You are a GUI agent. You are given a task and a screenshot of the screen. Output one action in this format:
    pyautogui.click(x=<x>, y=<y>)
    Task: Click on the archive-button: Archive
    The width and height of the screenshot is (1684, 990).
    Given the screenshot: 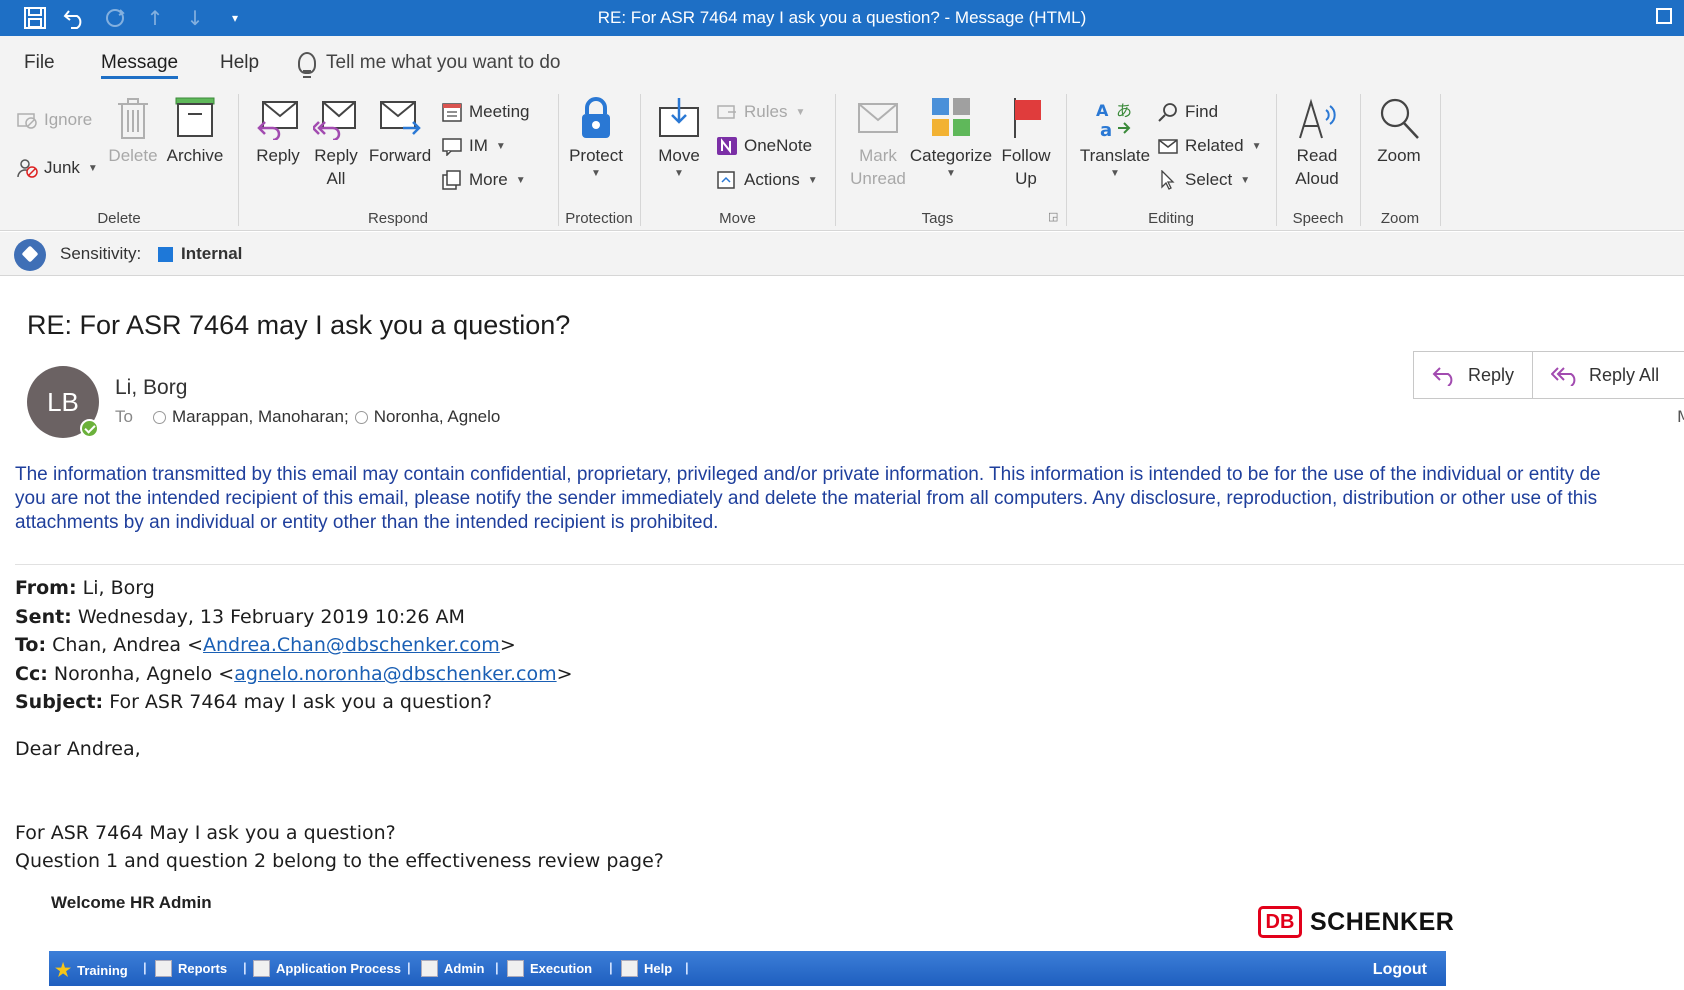 What is the action you would take?
    pyautogui.click(x=195, y=131)
    